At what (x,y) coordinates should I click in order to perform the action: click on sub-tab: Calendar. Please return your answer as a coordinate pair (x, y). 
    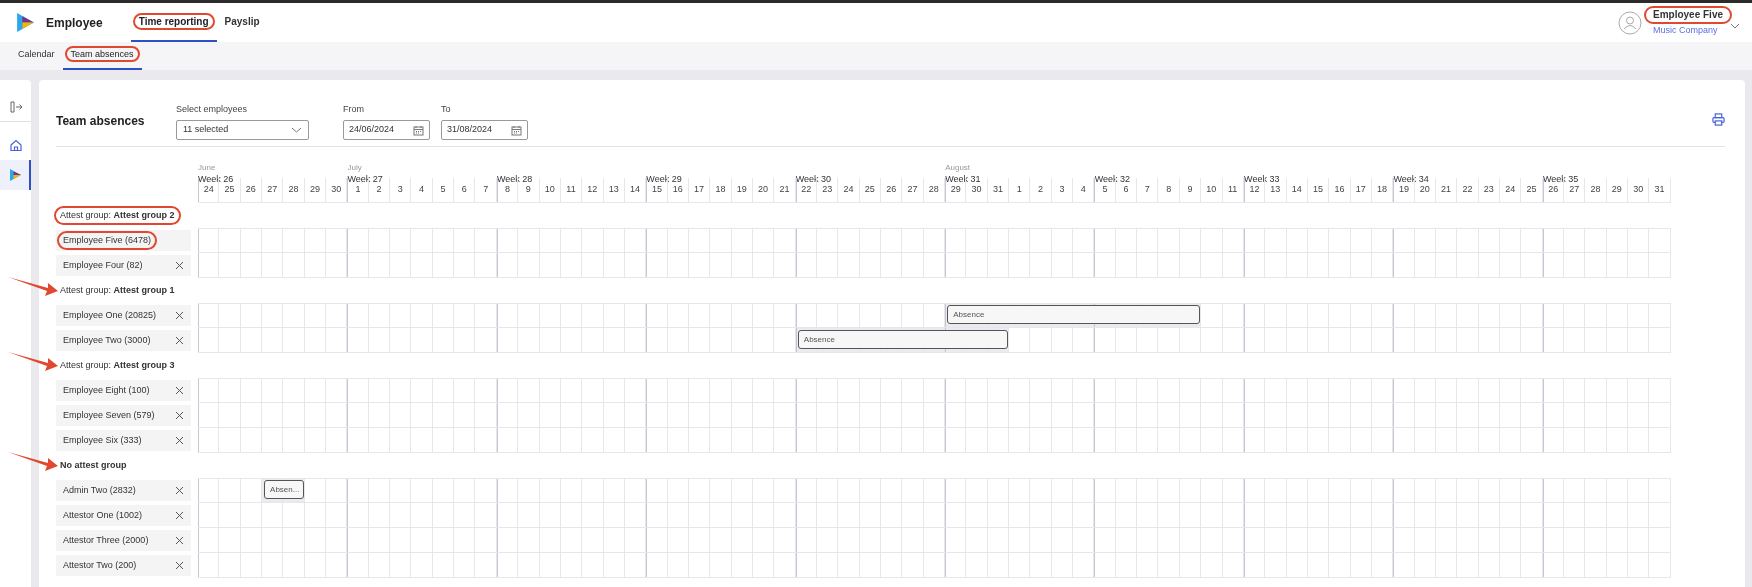
    Looking at the image, I should click on (36, 56).